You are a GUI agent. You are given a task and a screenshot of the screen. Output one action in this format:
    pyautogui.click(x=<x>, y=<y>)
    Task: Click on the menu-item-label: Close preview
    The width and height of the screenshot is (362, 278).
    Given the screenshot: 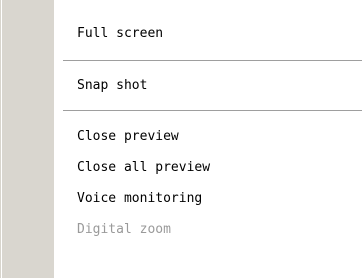 What is the action you would take?
    pyautogui.click(x=128, y=136)
    